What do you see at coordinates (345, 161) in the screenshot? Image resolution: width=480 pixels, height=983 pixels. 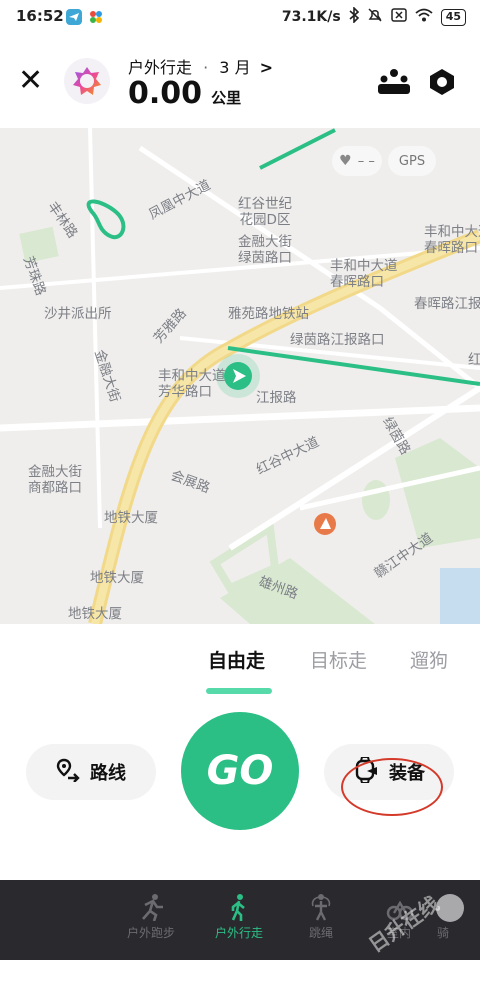 I see `heart-icon: ♥` at bounding box center [345, 161].